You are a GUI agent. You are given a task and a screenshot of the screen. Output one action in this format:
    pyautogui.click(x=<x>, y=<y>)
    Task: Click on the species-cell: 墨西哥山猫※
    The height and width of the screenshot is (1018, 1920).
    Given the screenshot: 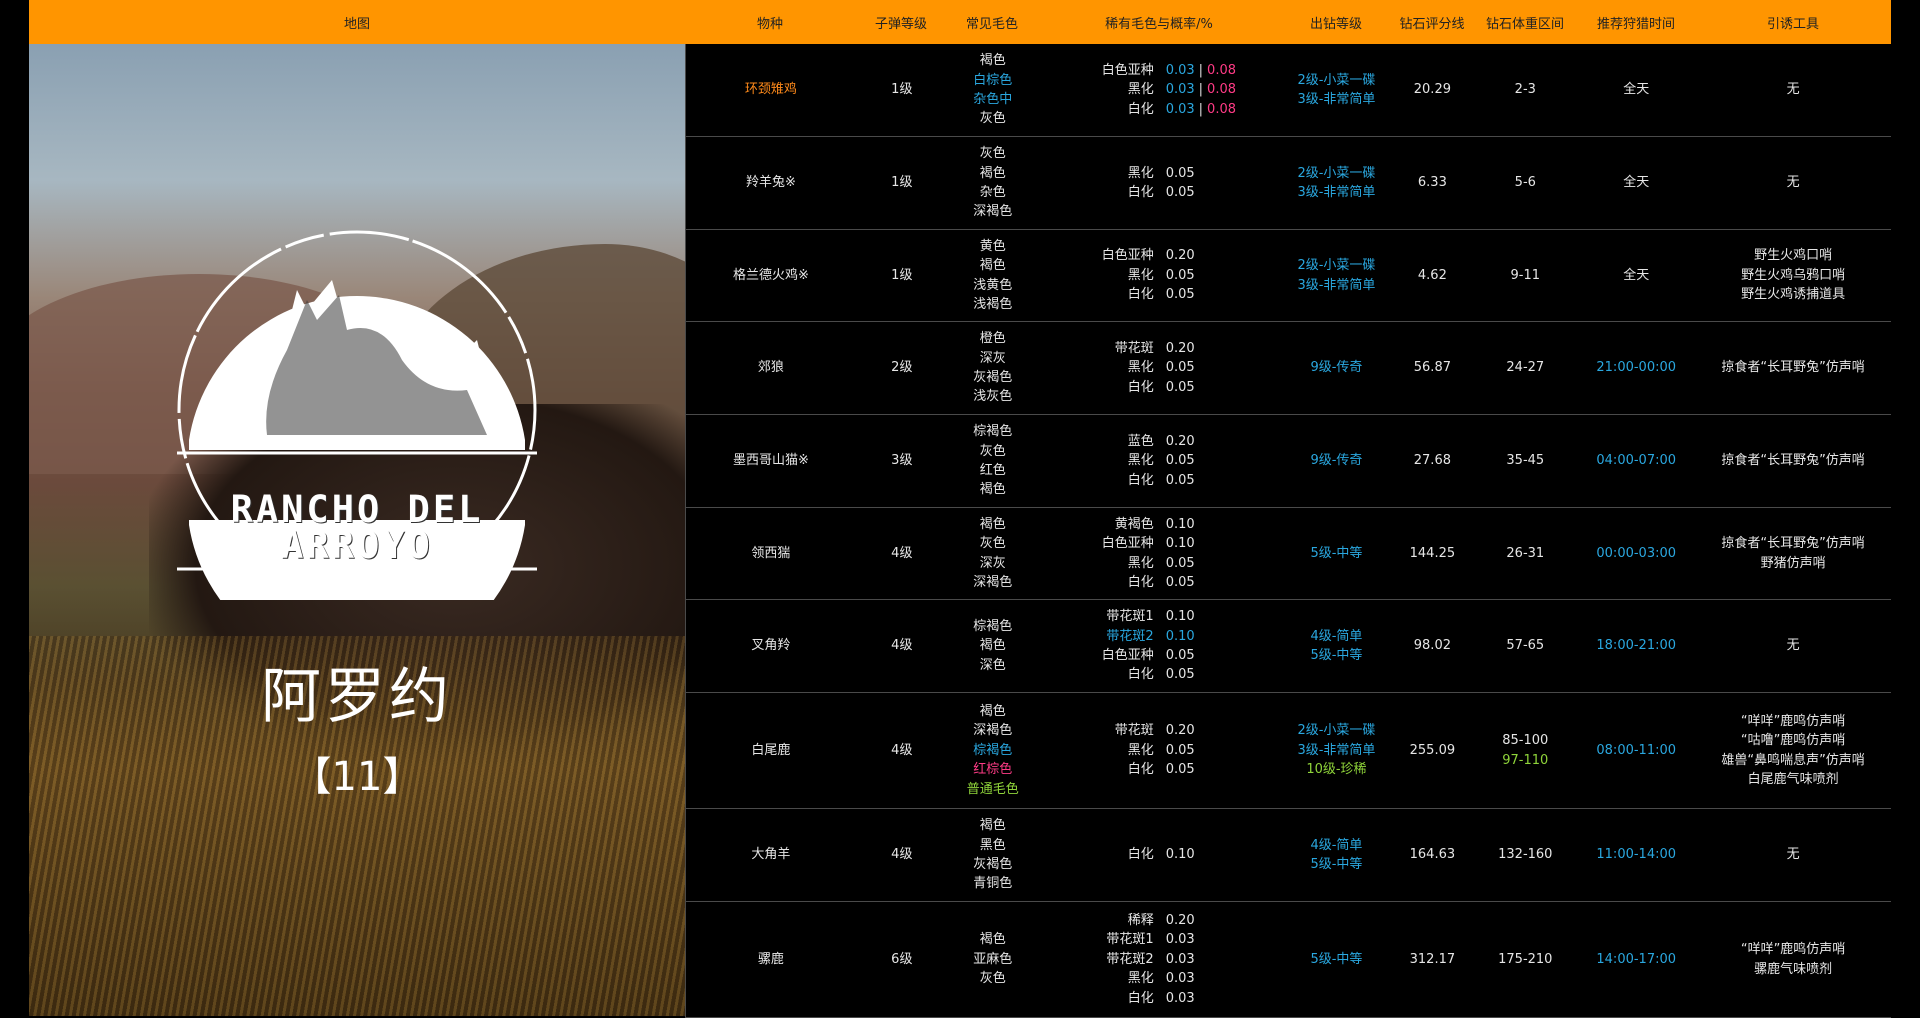 What is the action you would take?
    pyautogui.click(x=771, y=460)
    